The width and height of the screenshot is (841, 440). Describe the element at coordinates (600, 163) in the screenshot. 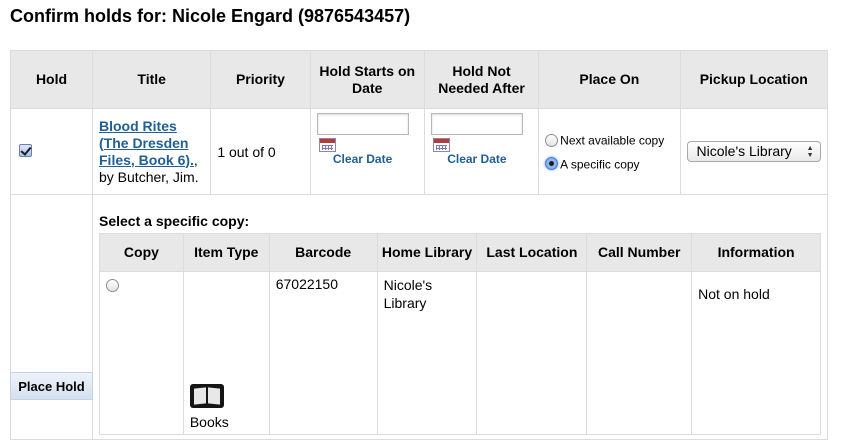

I see `place-on-specific-label: A specific copy` at that location.